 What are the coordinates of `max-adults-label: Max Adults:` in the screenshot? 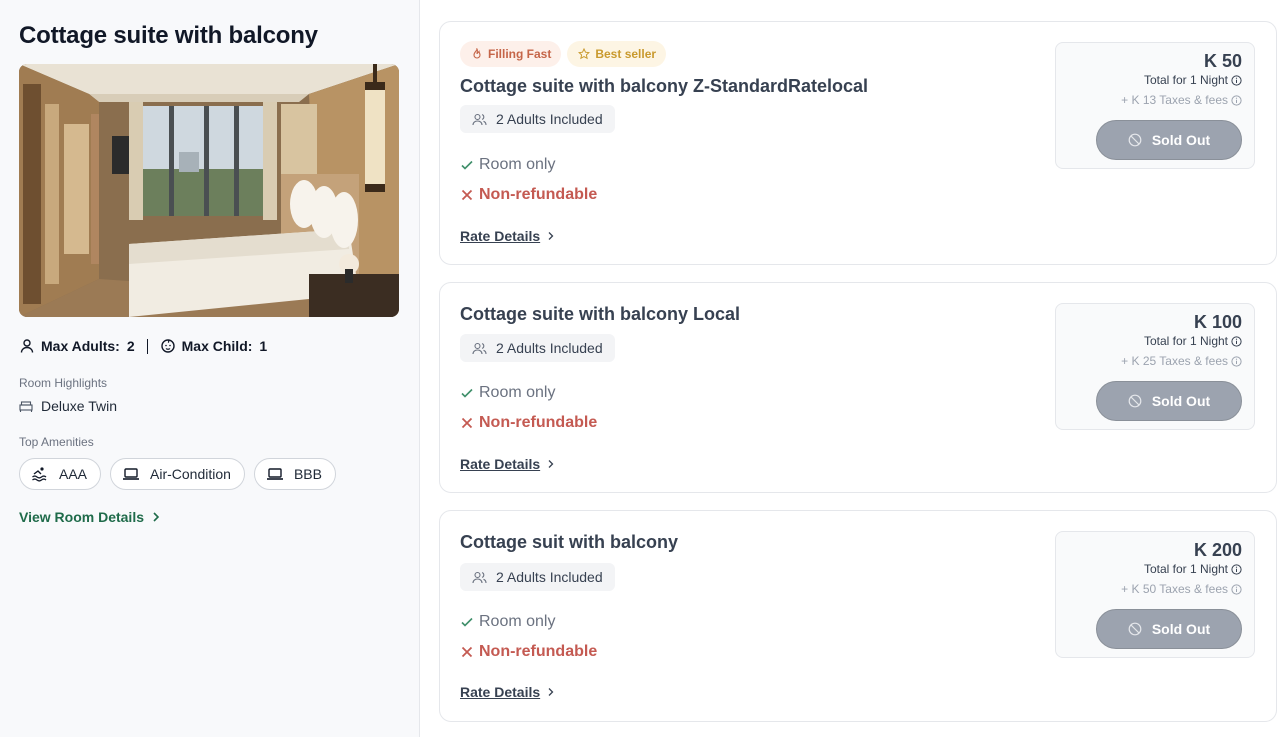 It's located at (80, 346).